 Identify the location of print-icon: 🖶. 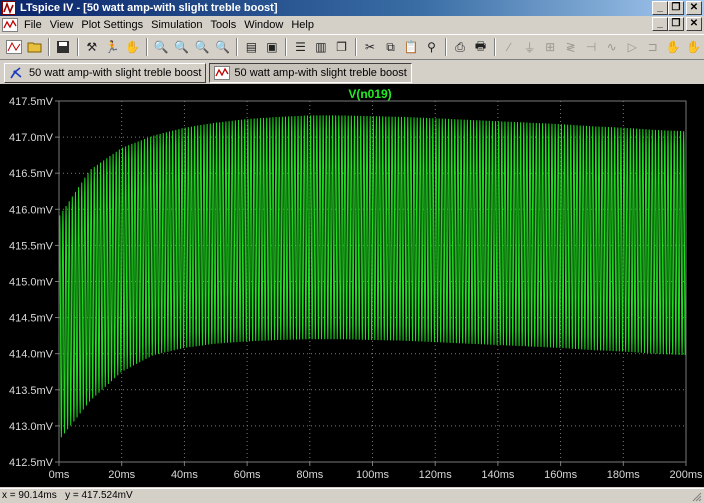
(480, 47).